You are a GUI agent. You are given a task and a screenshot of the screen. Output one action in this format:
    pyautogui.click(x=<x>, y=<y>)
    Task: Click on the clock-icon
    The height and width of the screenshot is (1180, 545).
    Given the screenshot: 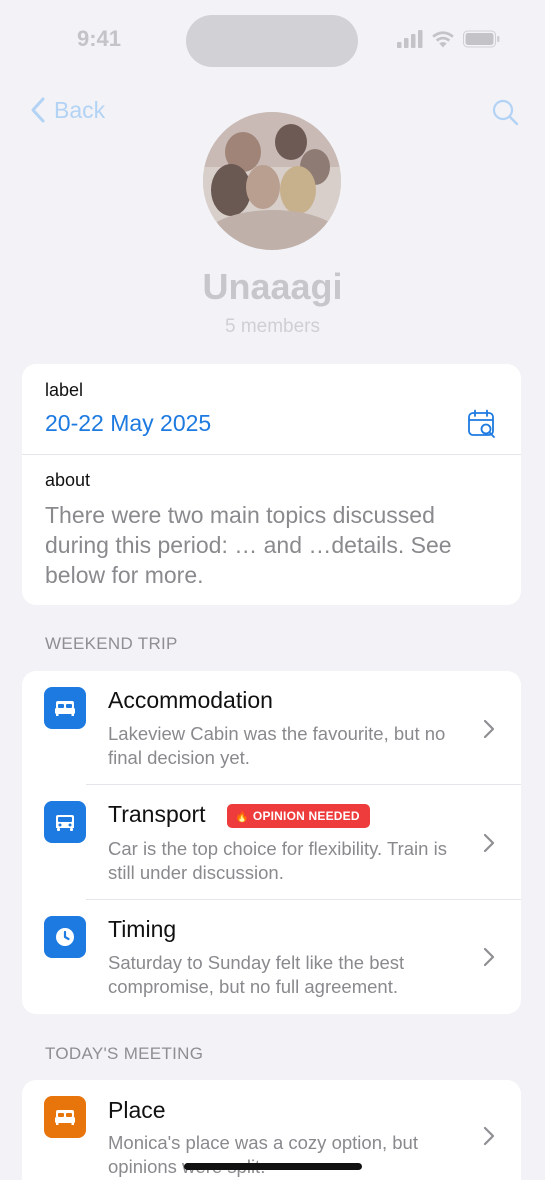 What is the action you would take?
    pyautogui.click(x=65, y=937)
    